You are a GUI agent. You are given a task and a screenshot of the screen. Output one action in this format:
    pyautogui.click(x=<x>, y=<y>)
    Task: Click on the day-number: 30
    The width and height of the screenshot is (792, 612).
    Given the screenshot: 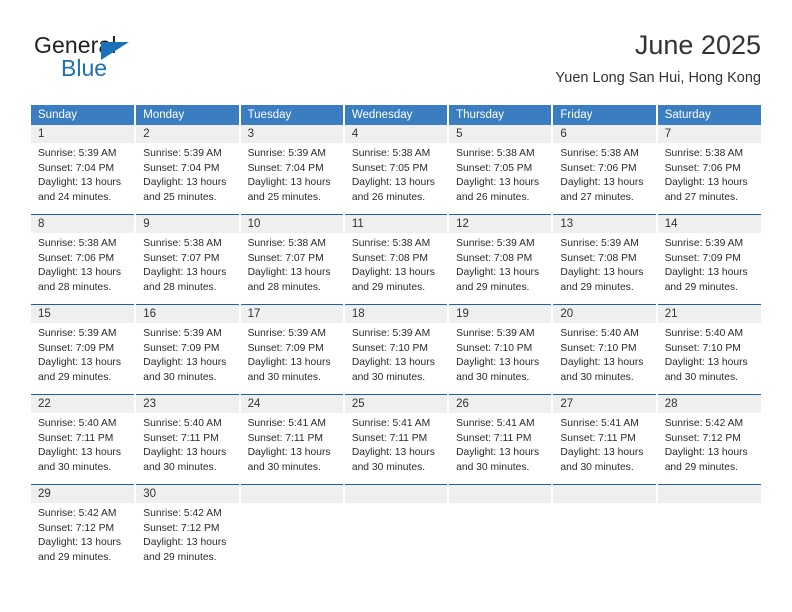 What is the action you would take?
    pyautogui.click(x=187, y=494)
    